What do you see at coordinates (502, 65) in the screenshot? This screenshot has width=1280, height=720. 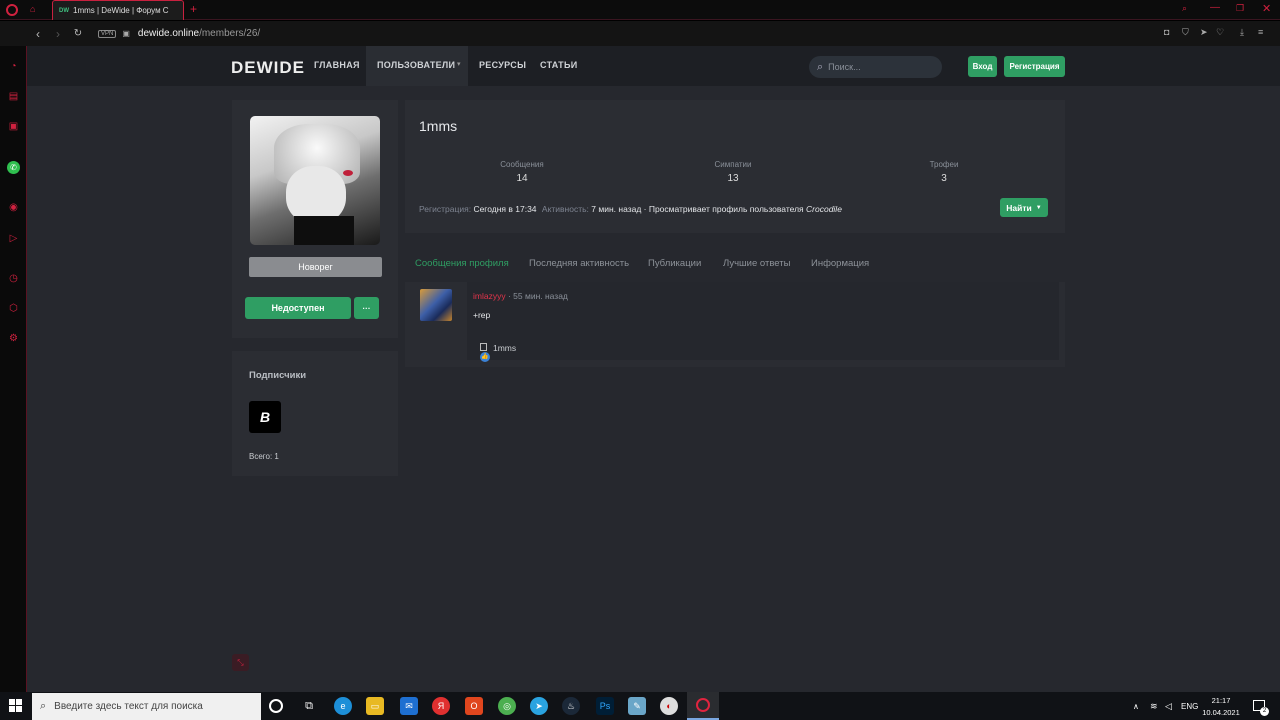 I see `nav-resources: РЕСУРСЫ` at bounding box center [502, 65].